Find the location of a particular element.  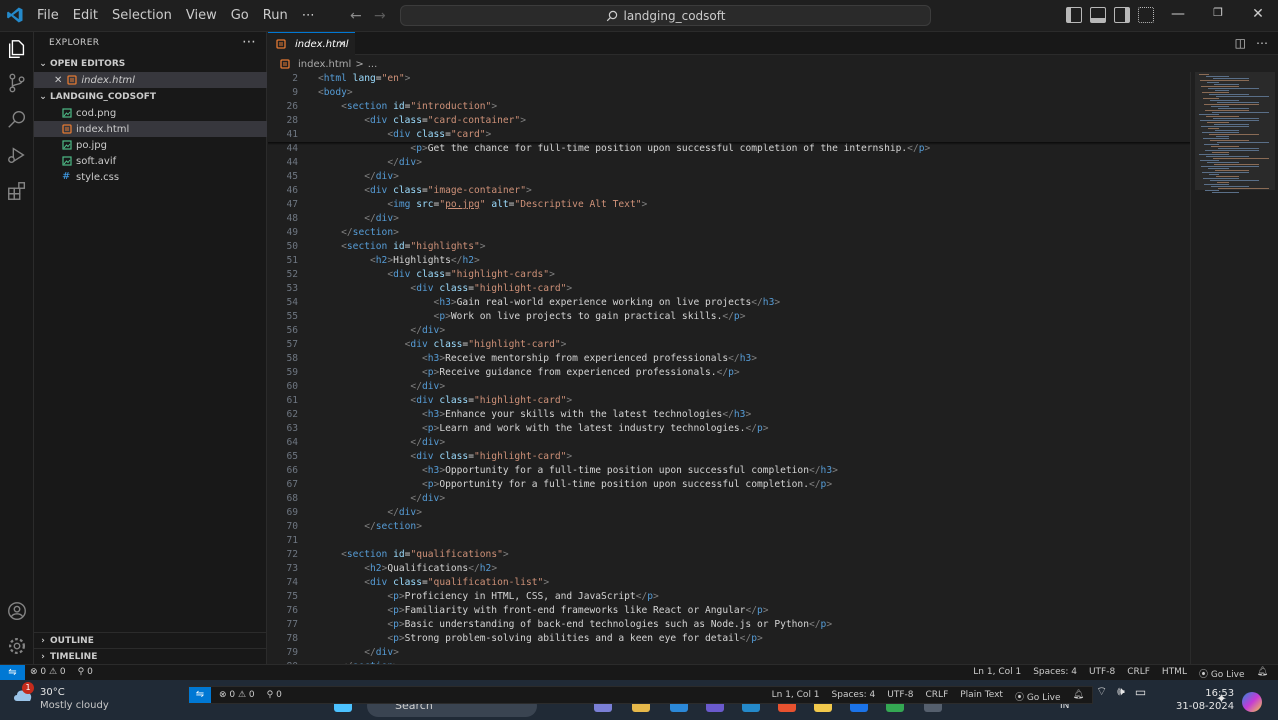

explorer-icon is located at coordinates (17, 49).